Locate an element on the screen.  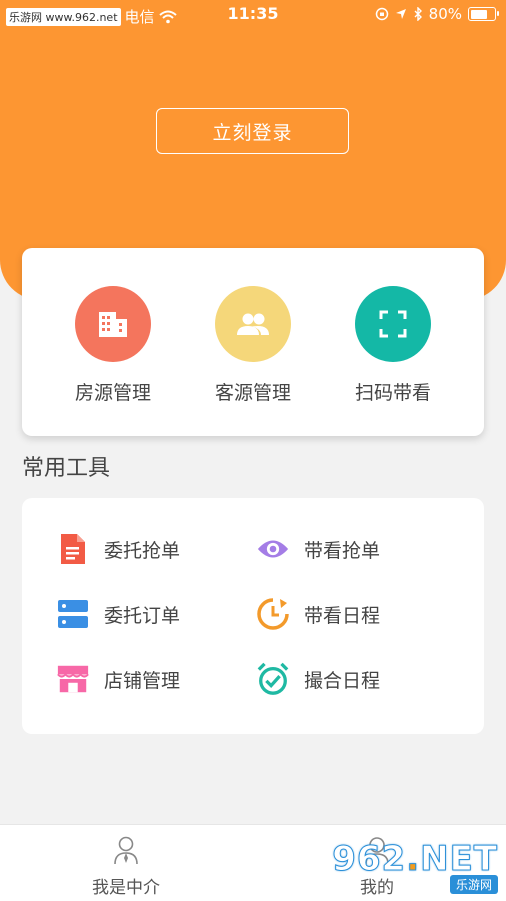
tool-label: 店铺管理 is located at coordinates (142, 680).